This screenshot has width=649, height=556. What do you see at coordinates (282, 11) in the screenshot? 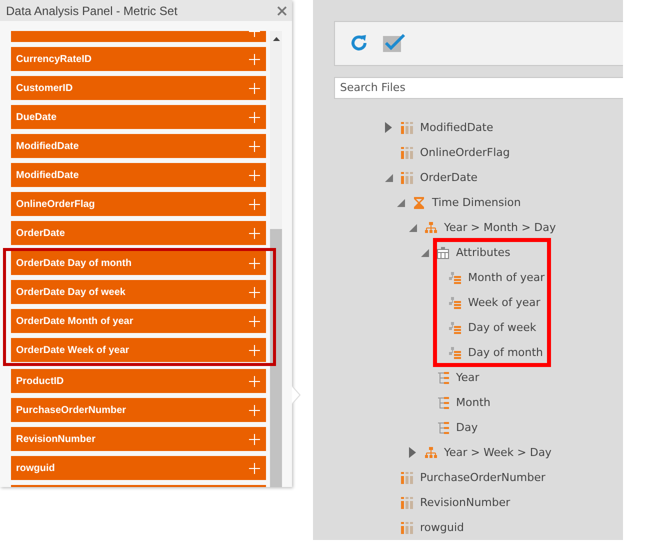
I see `close-icon` at bounding box center [282, 11].